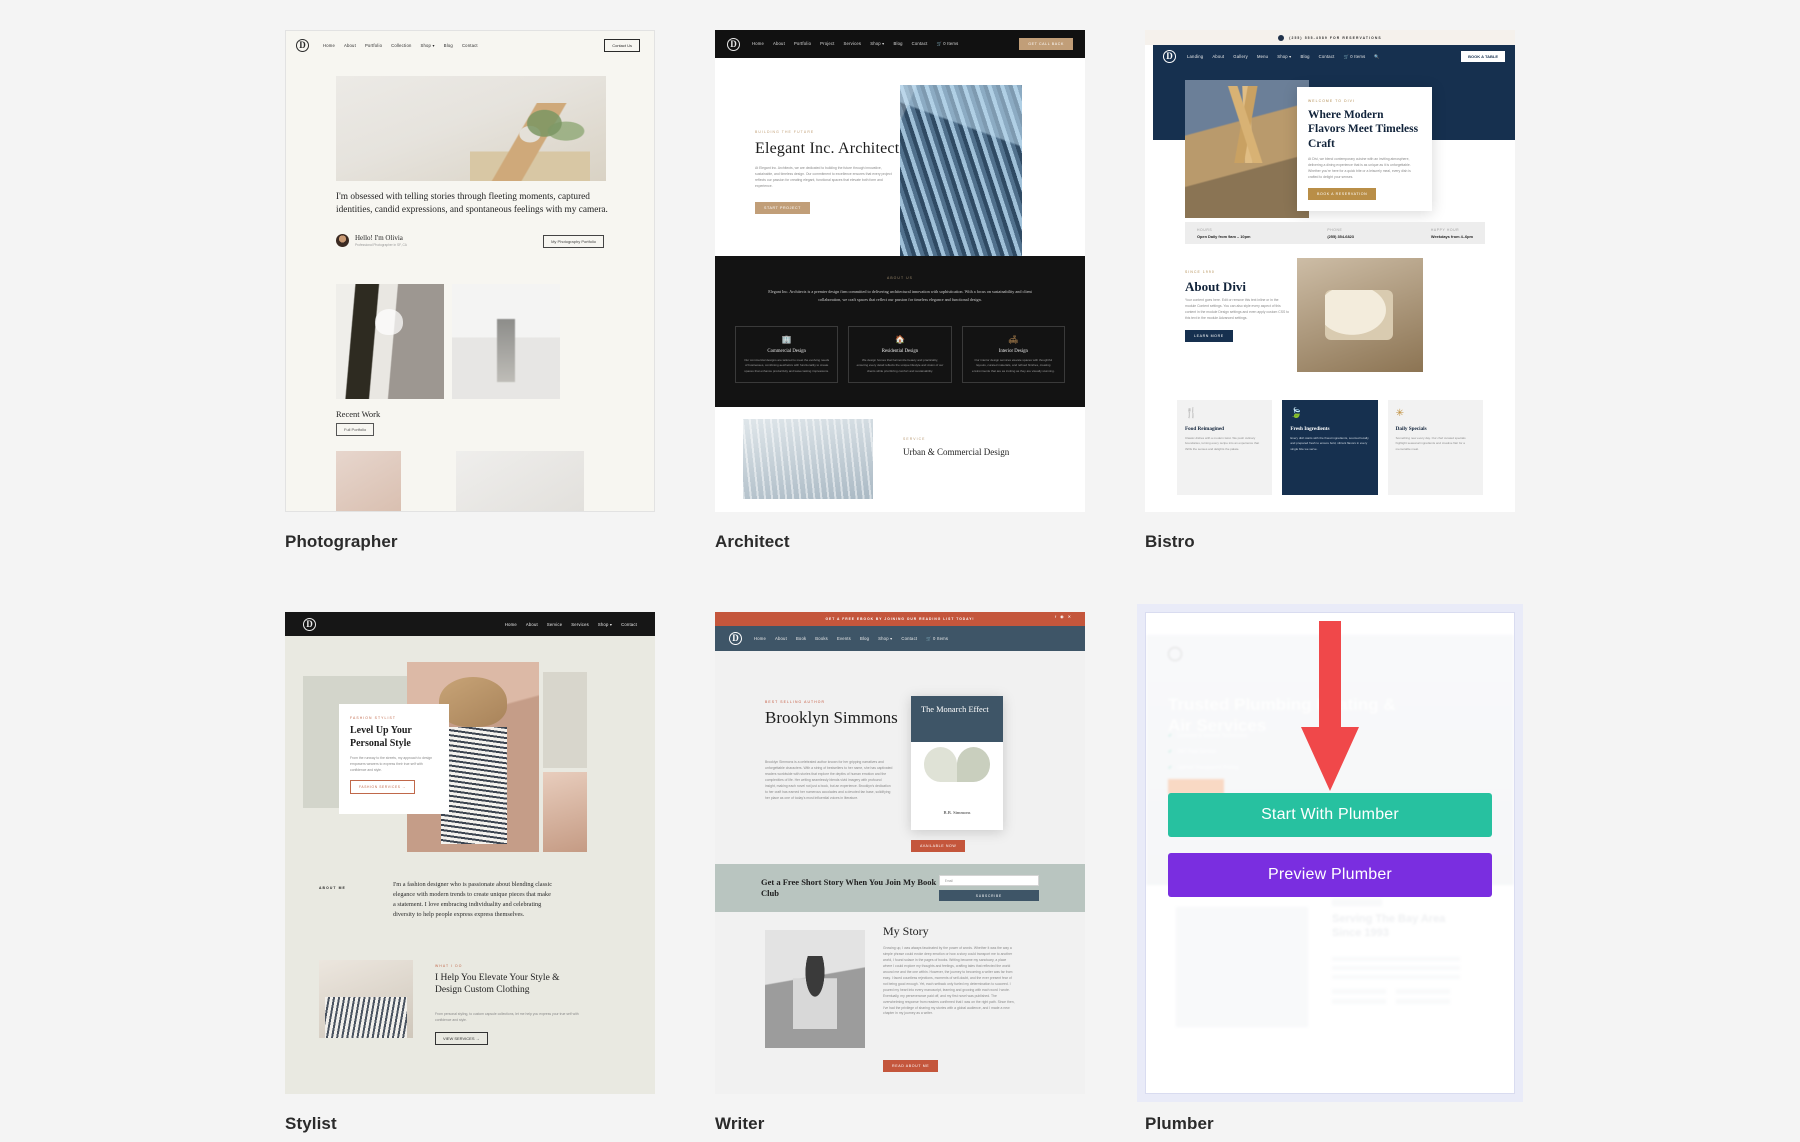 Image resolution: width=1800 pixels, height=1142 pixels. What do you see at coordinates (332, 888) in the screenshot?
I see `about-eyebrow: ABOUT ME` at bounding box center [332, 888].